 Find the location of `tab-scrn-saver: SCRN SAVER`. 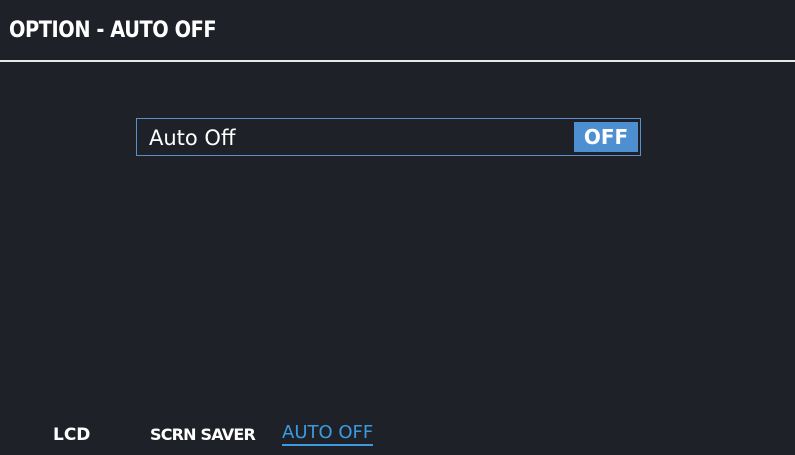

tab-scrn-saver: SCRN SAVER is located at coordinates (203, 434).